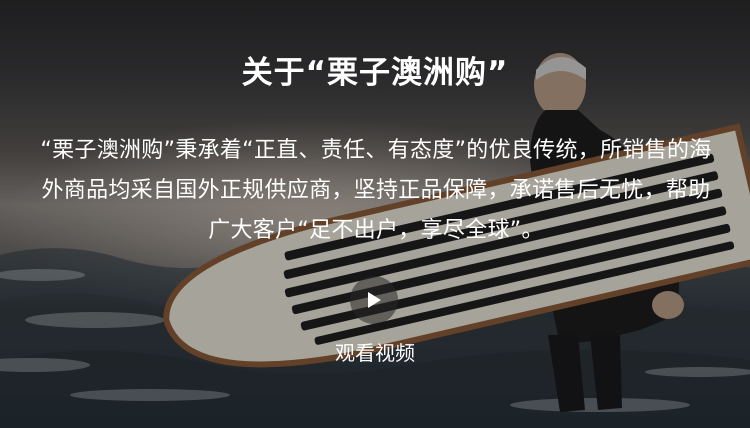 This screenshot has height=428, width=750. What do you see at coordinates (375, 73) in the screenshot?
I see `section-title: 关于“栗子澳洲购”` at bounding box center [375, 73].